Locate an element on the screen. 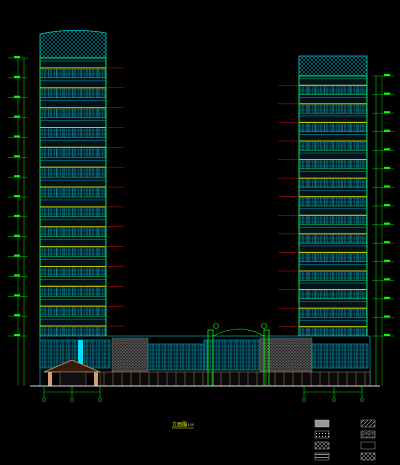 This screenshot has height=465, width=400. grid-axes is located at coordinates (203, 394).